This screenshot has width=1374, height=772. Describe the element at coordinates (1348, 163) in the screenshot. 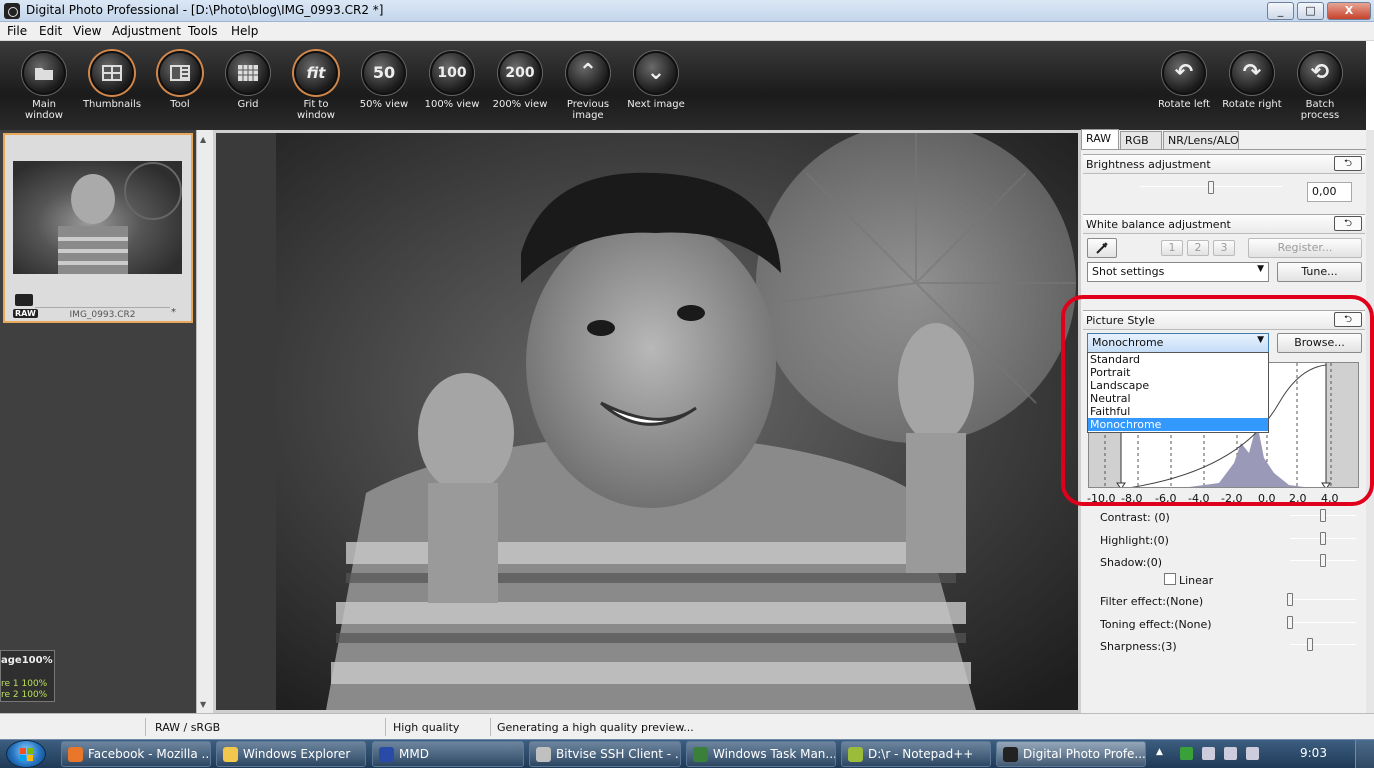

I see `brightness-reset-button: ⮌` at that location.